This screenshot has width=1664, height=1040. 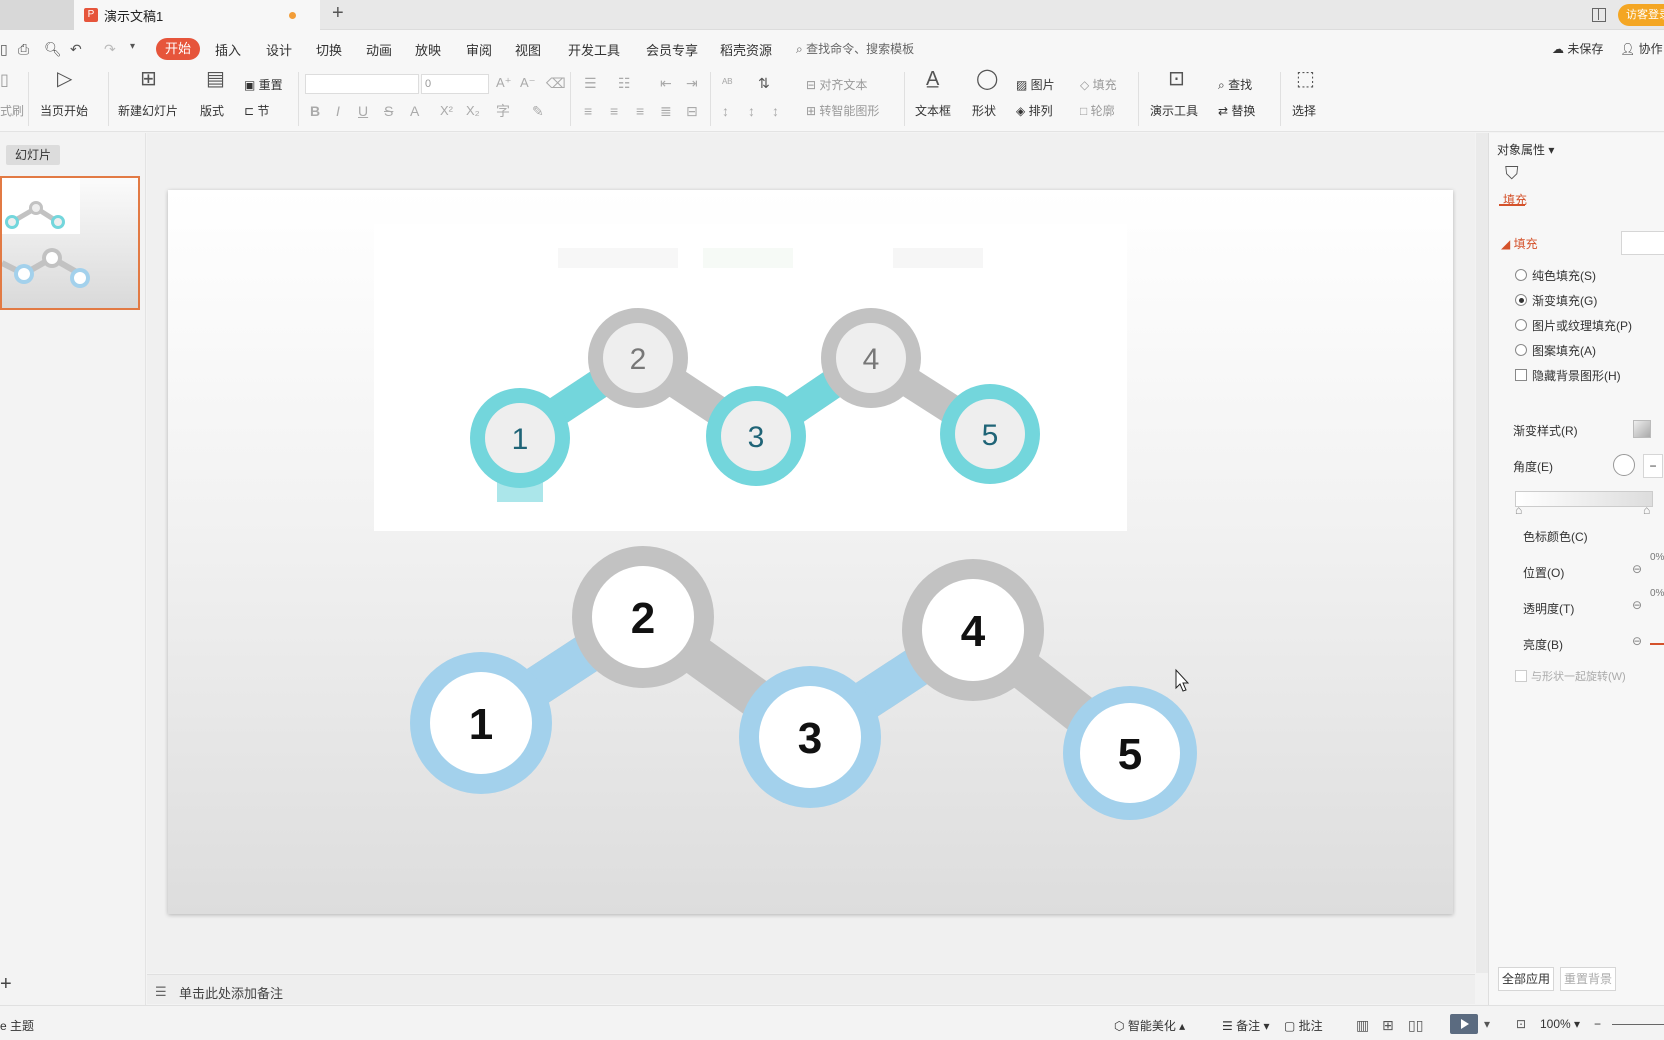 What do you see at coordinates (70, 243) in the screenshot?
I see `slide-thumbnail` at bounding box center [70, 243].